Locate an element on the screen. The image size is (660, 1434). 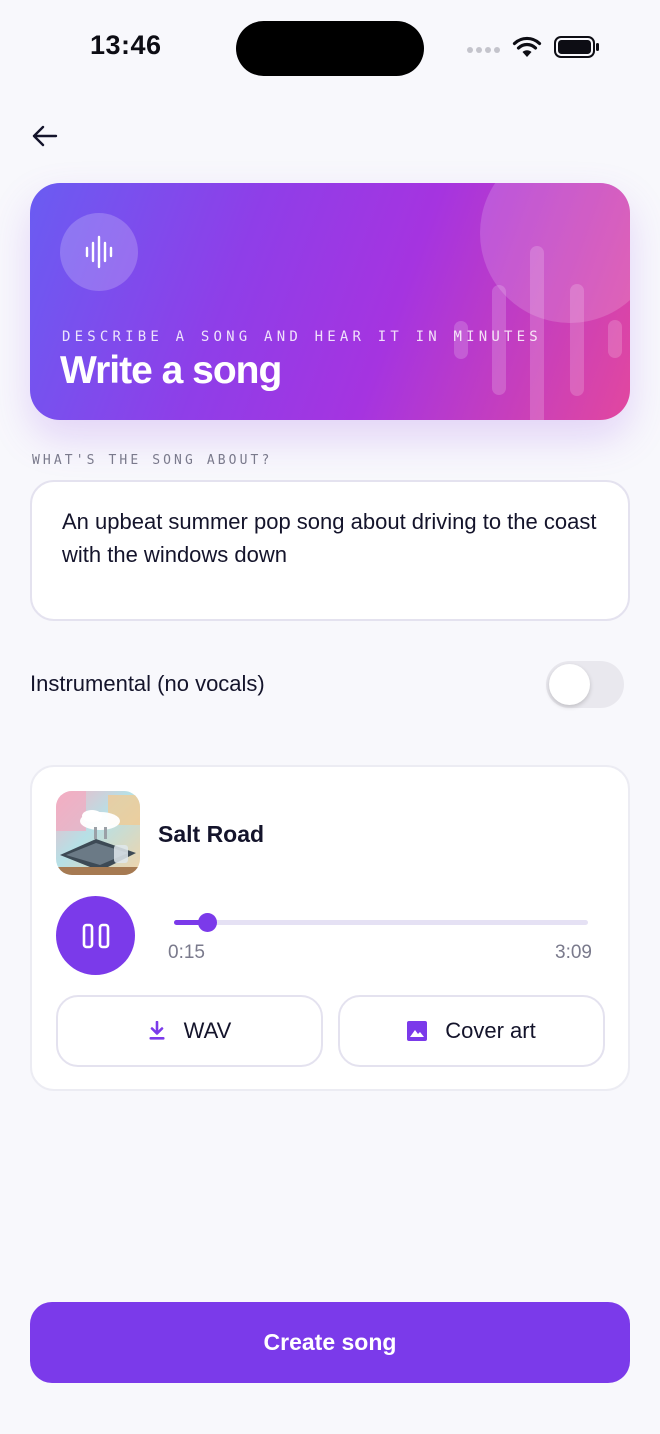
wifi-icon is located at coordinates (527, 49).